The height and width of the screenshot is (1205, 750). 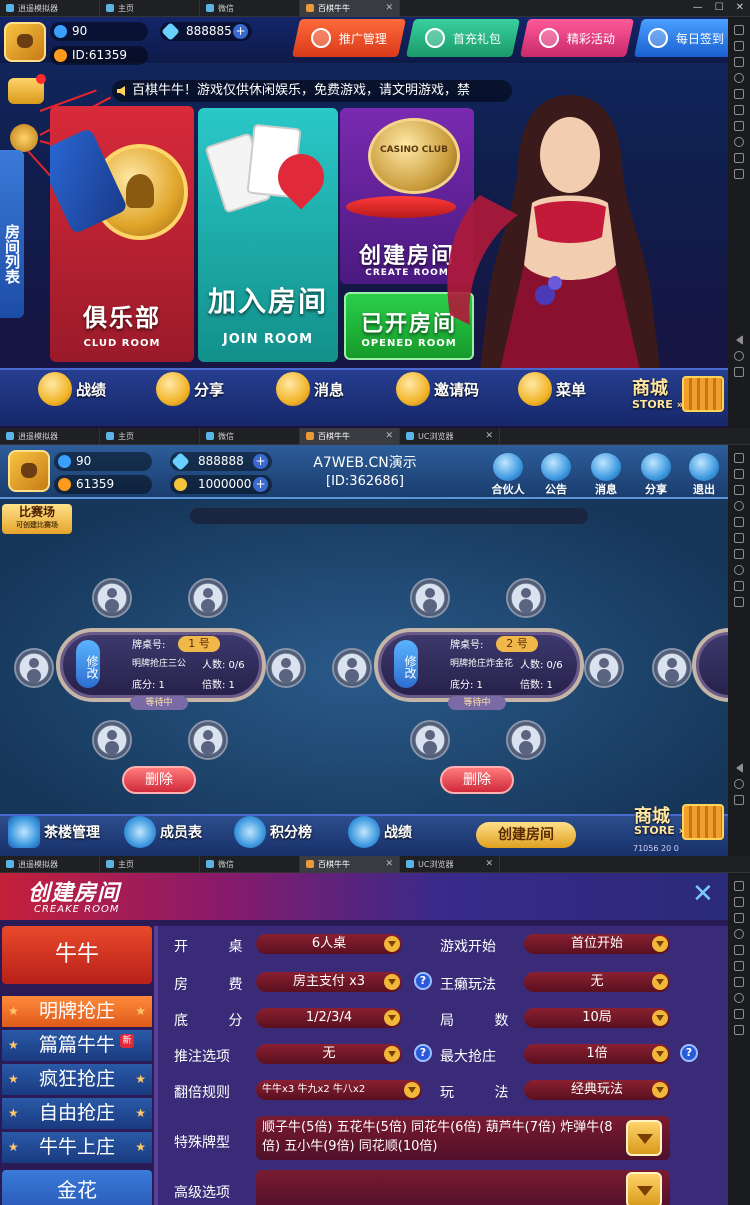 What do you see at coordinates (597, 982) in the screenshot?
I see `laizi-select: 无` at bounding box center [597, 982].